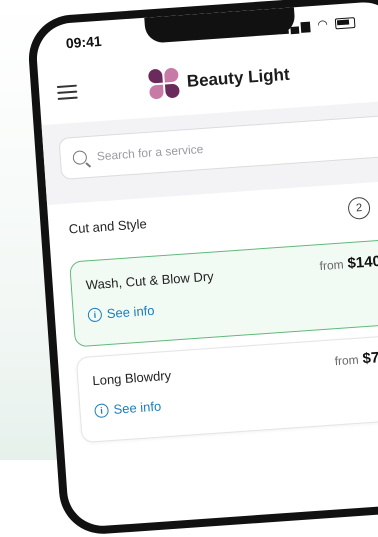 The width and height of the screenshot is (378, 537). Describe the element at coordinates (150, 152) in the screenshot. I see `search-placeholder: Search for a service` at that location.